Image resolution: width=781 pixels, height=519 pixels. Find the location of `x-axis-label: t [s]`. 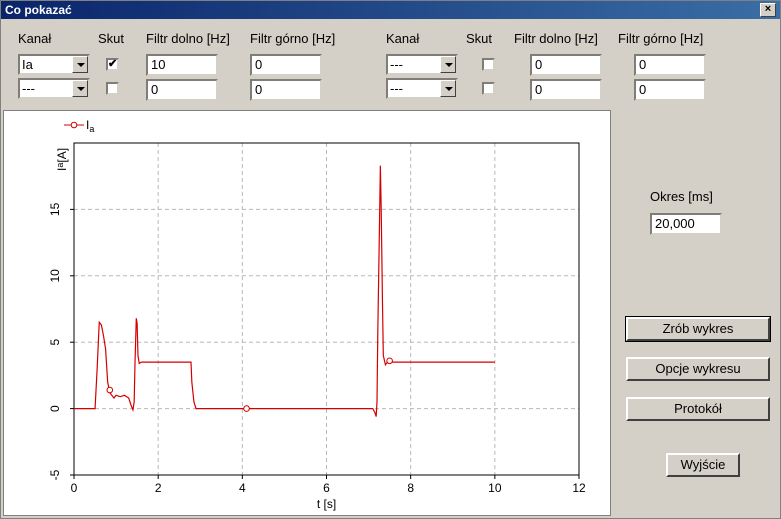

x-axis-label: t [s] is located at coordinates (326, 504).